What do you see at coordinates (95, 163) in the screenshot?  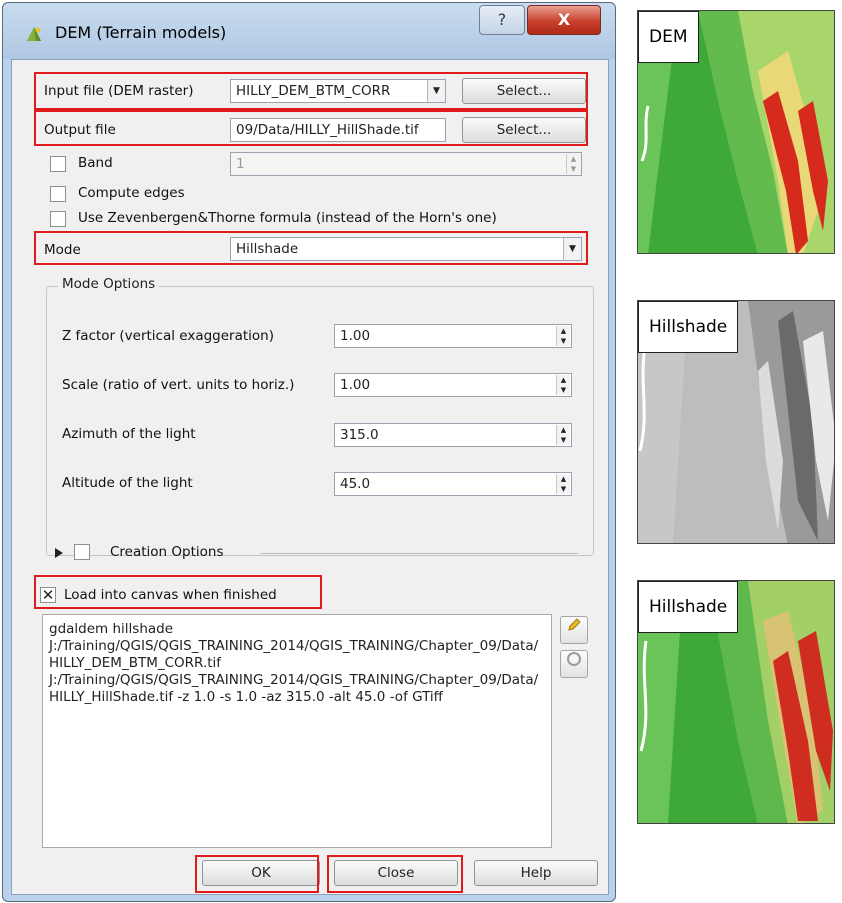 I see `band-label: Band` at bounding box center [95, 163].